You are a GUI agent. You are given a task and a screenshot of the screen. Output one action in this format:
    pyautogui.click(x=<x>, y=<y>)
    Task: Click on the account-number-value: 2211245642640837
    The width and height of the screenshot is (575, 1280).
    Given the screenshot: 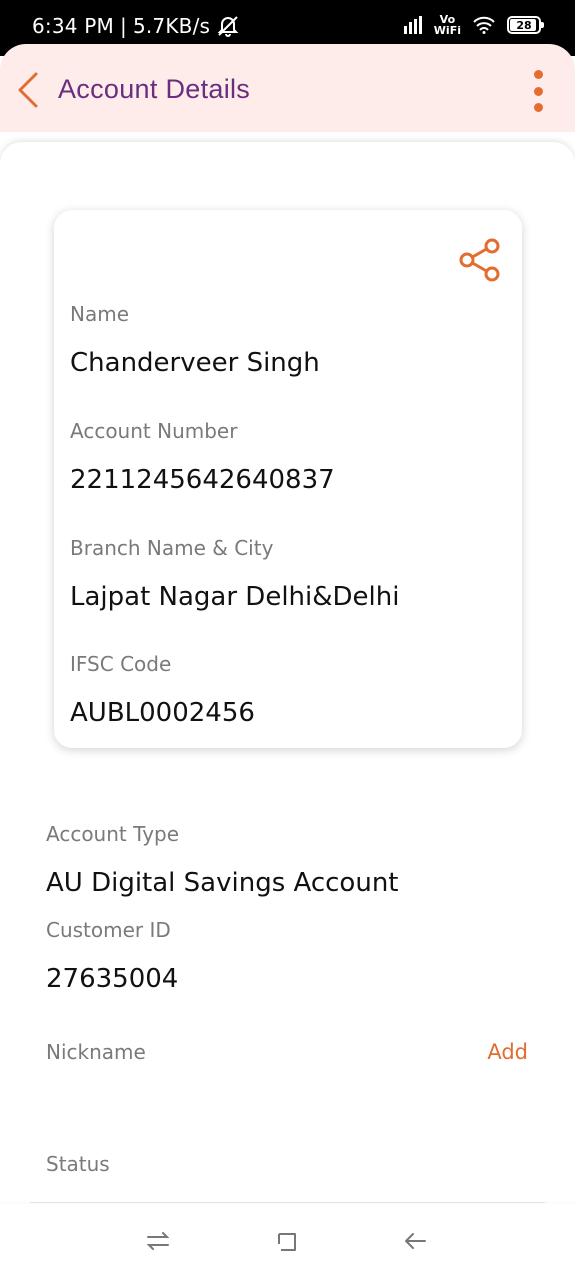 What is the action you would take?
    pyautogui.click(x=202, y=480)
    